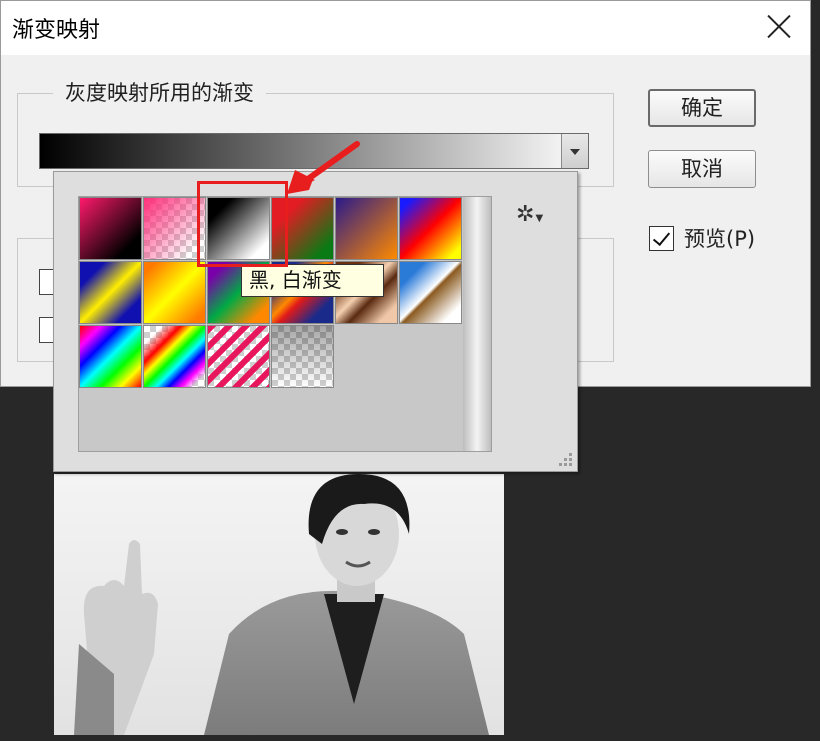  What do you see at coordinates (574, 151) in the screenshot?
I see `chevron-down-icon` at bounding box center [574, 151].